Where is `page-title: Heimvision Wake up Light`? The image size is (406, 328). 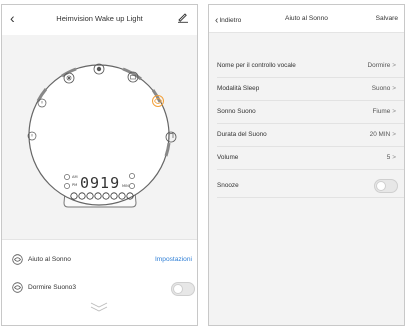 page-title: Heimvision Wake up Light is located at coordinates (99, 18).